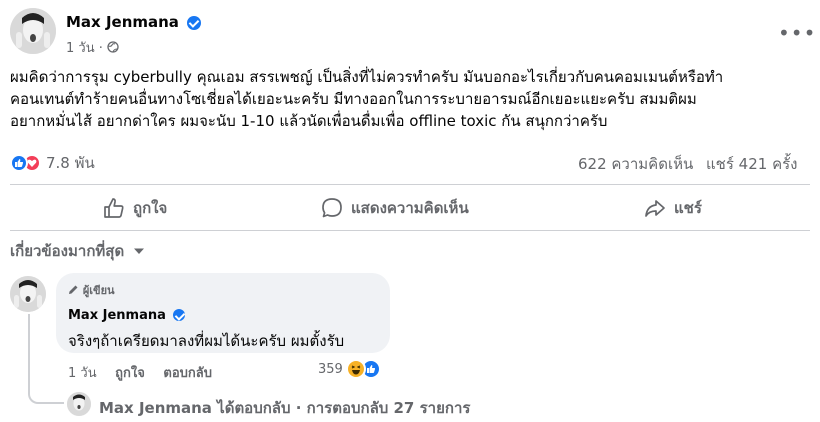 This screenshot has width=820, height=422. Describe the element at coordinates (355, 369) in the screenshot. I see `haha-reaction-icon` at that location.